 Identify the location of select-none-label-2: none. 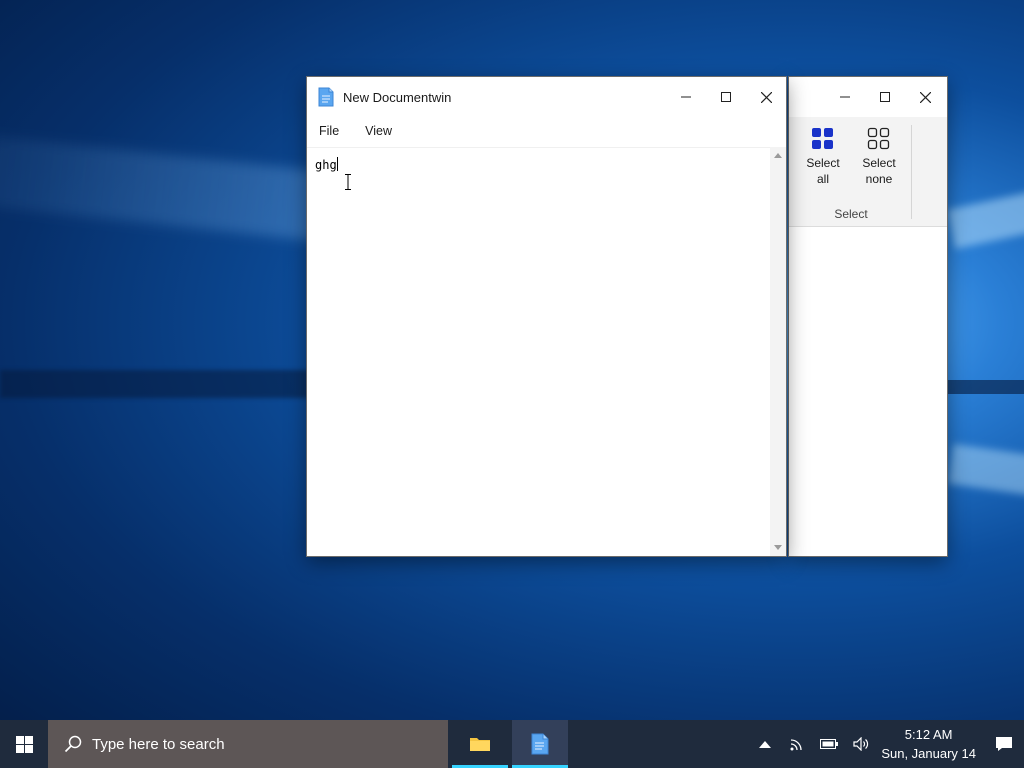
(879, 179).